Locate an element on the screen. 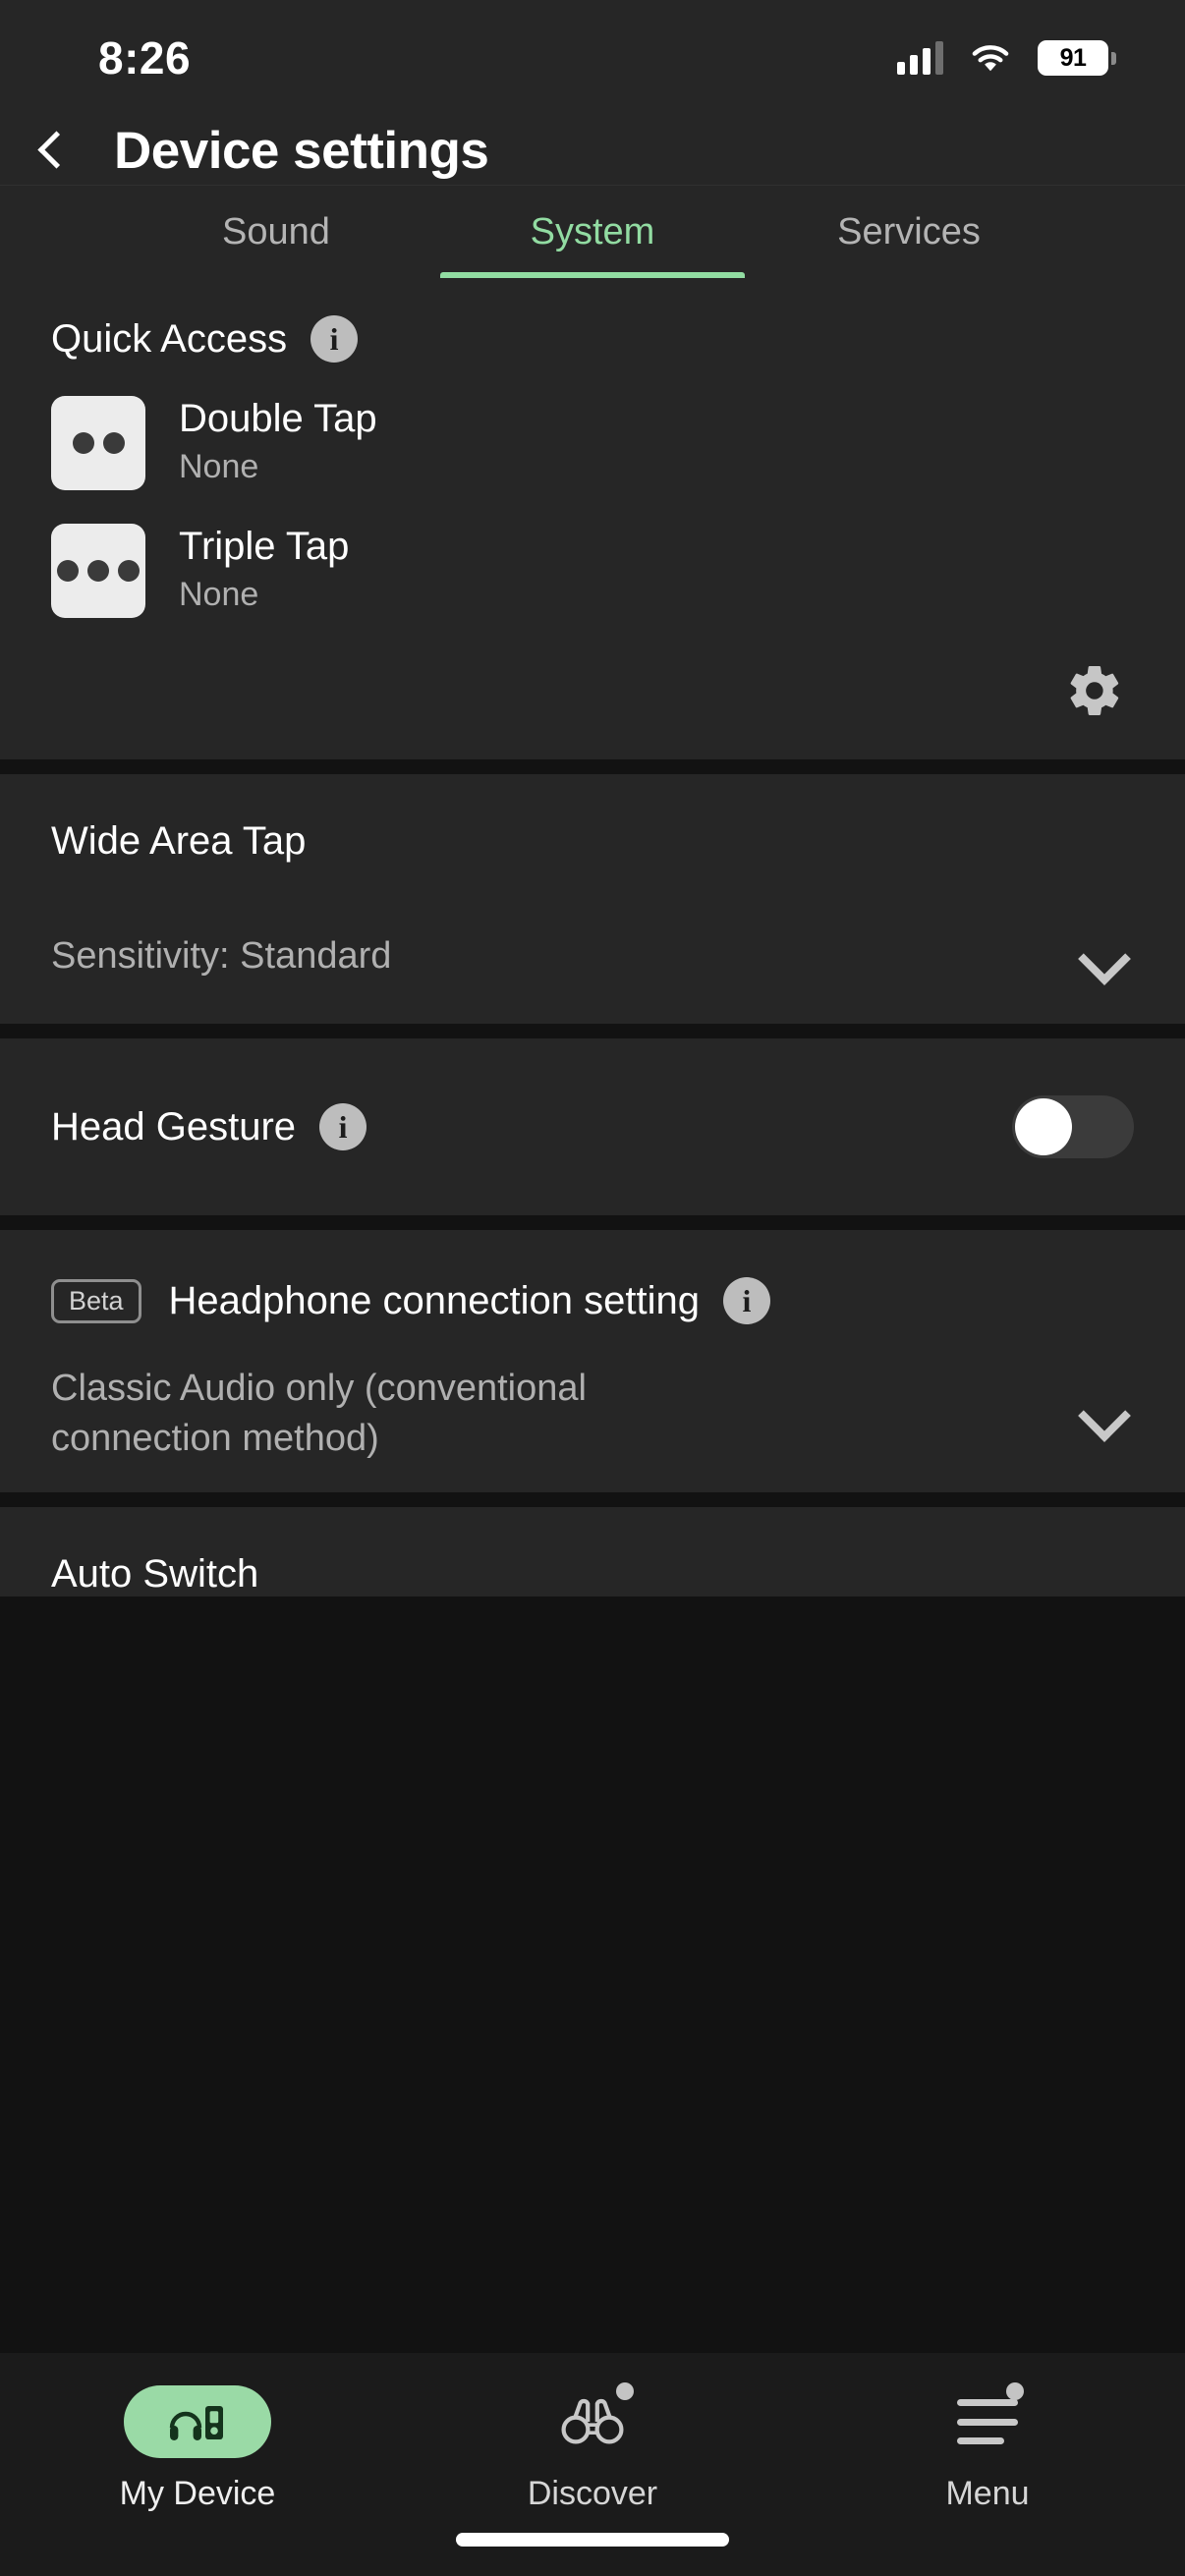 This screenshot has width=1185, height=2576. battery-level-label: 91 is located at coordinates (1073, 57).